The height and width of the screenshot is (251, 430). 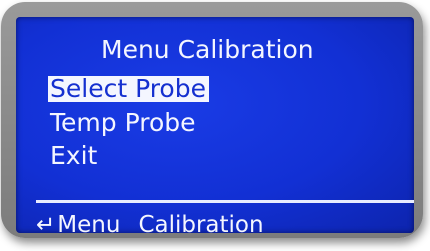 I want to click on screen-title: Menu Calibration, so click(x=207, y=49).